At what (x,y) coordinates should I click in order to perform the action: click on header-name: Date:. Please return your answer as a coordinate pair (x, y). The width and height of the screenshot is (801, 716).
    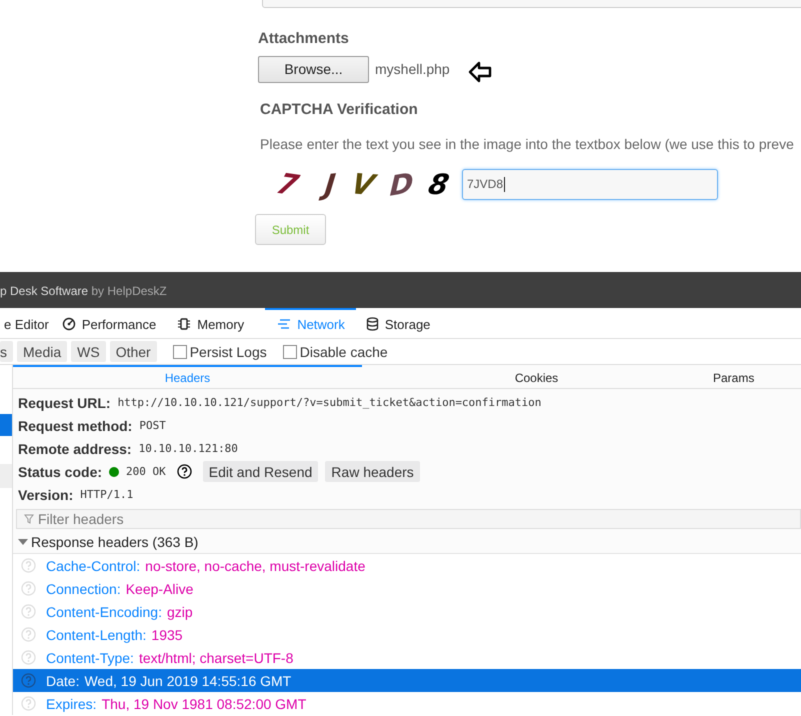
    Looking at the image, I should click on (63, 680).